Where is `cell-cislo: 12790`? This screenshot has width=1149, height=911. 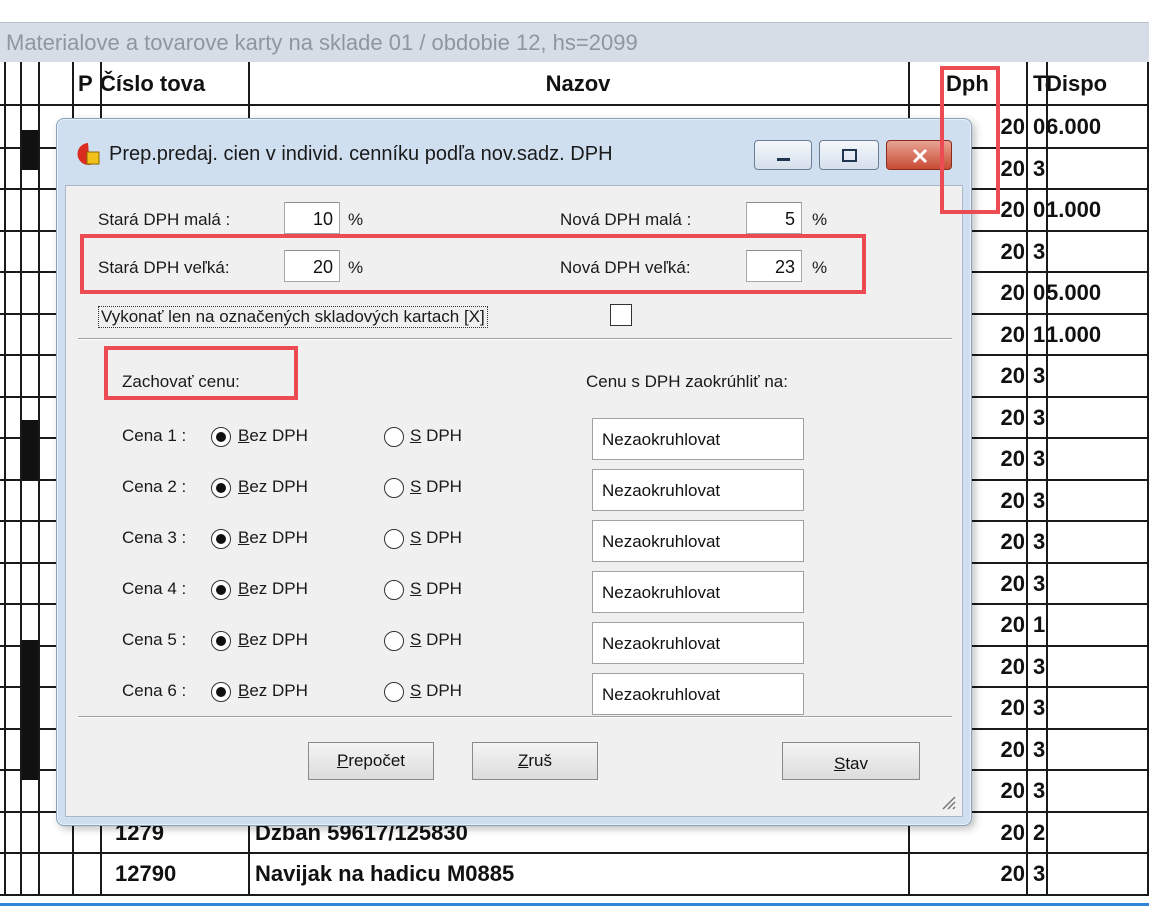 cell-cislo: 12790 is located at coordinates (146, 873).